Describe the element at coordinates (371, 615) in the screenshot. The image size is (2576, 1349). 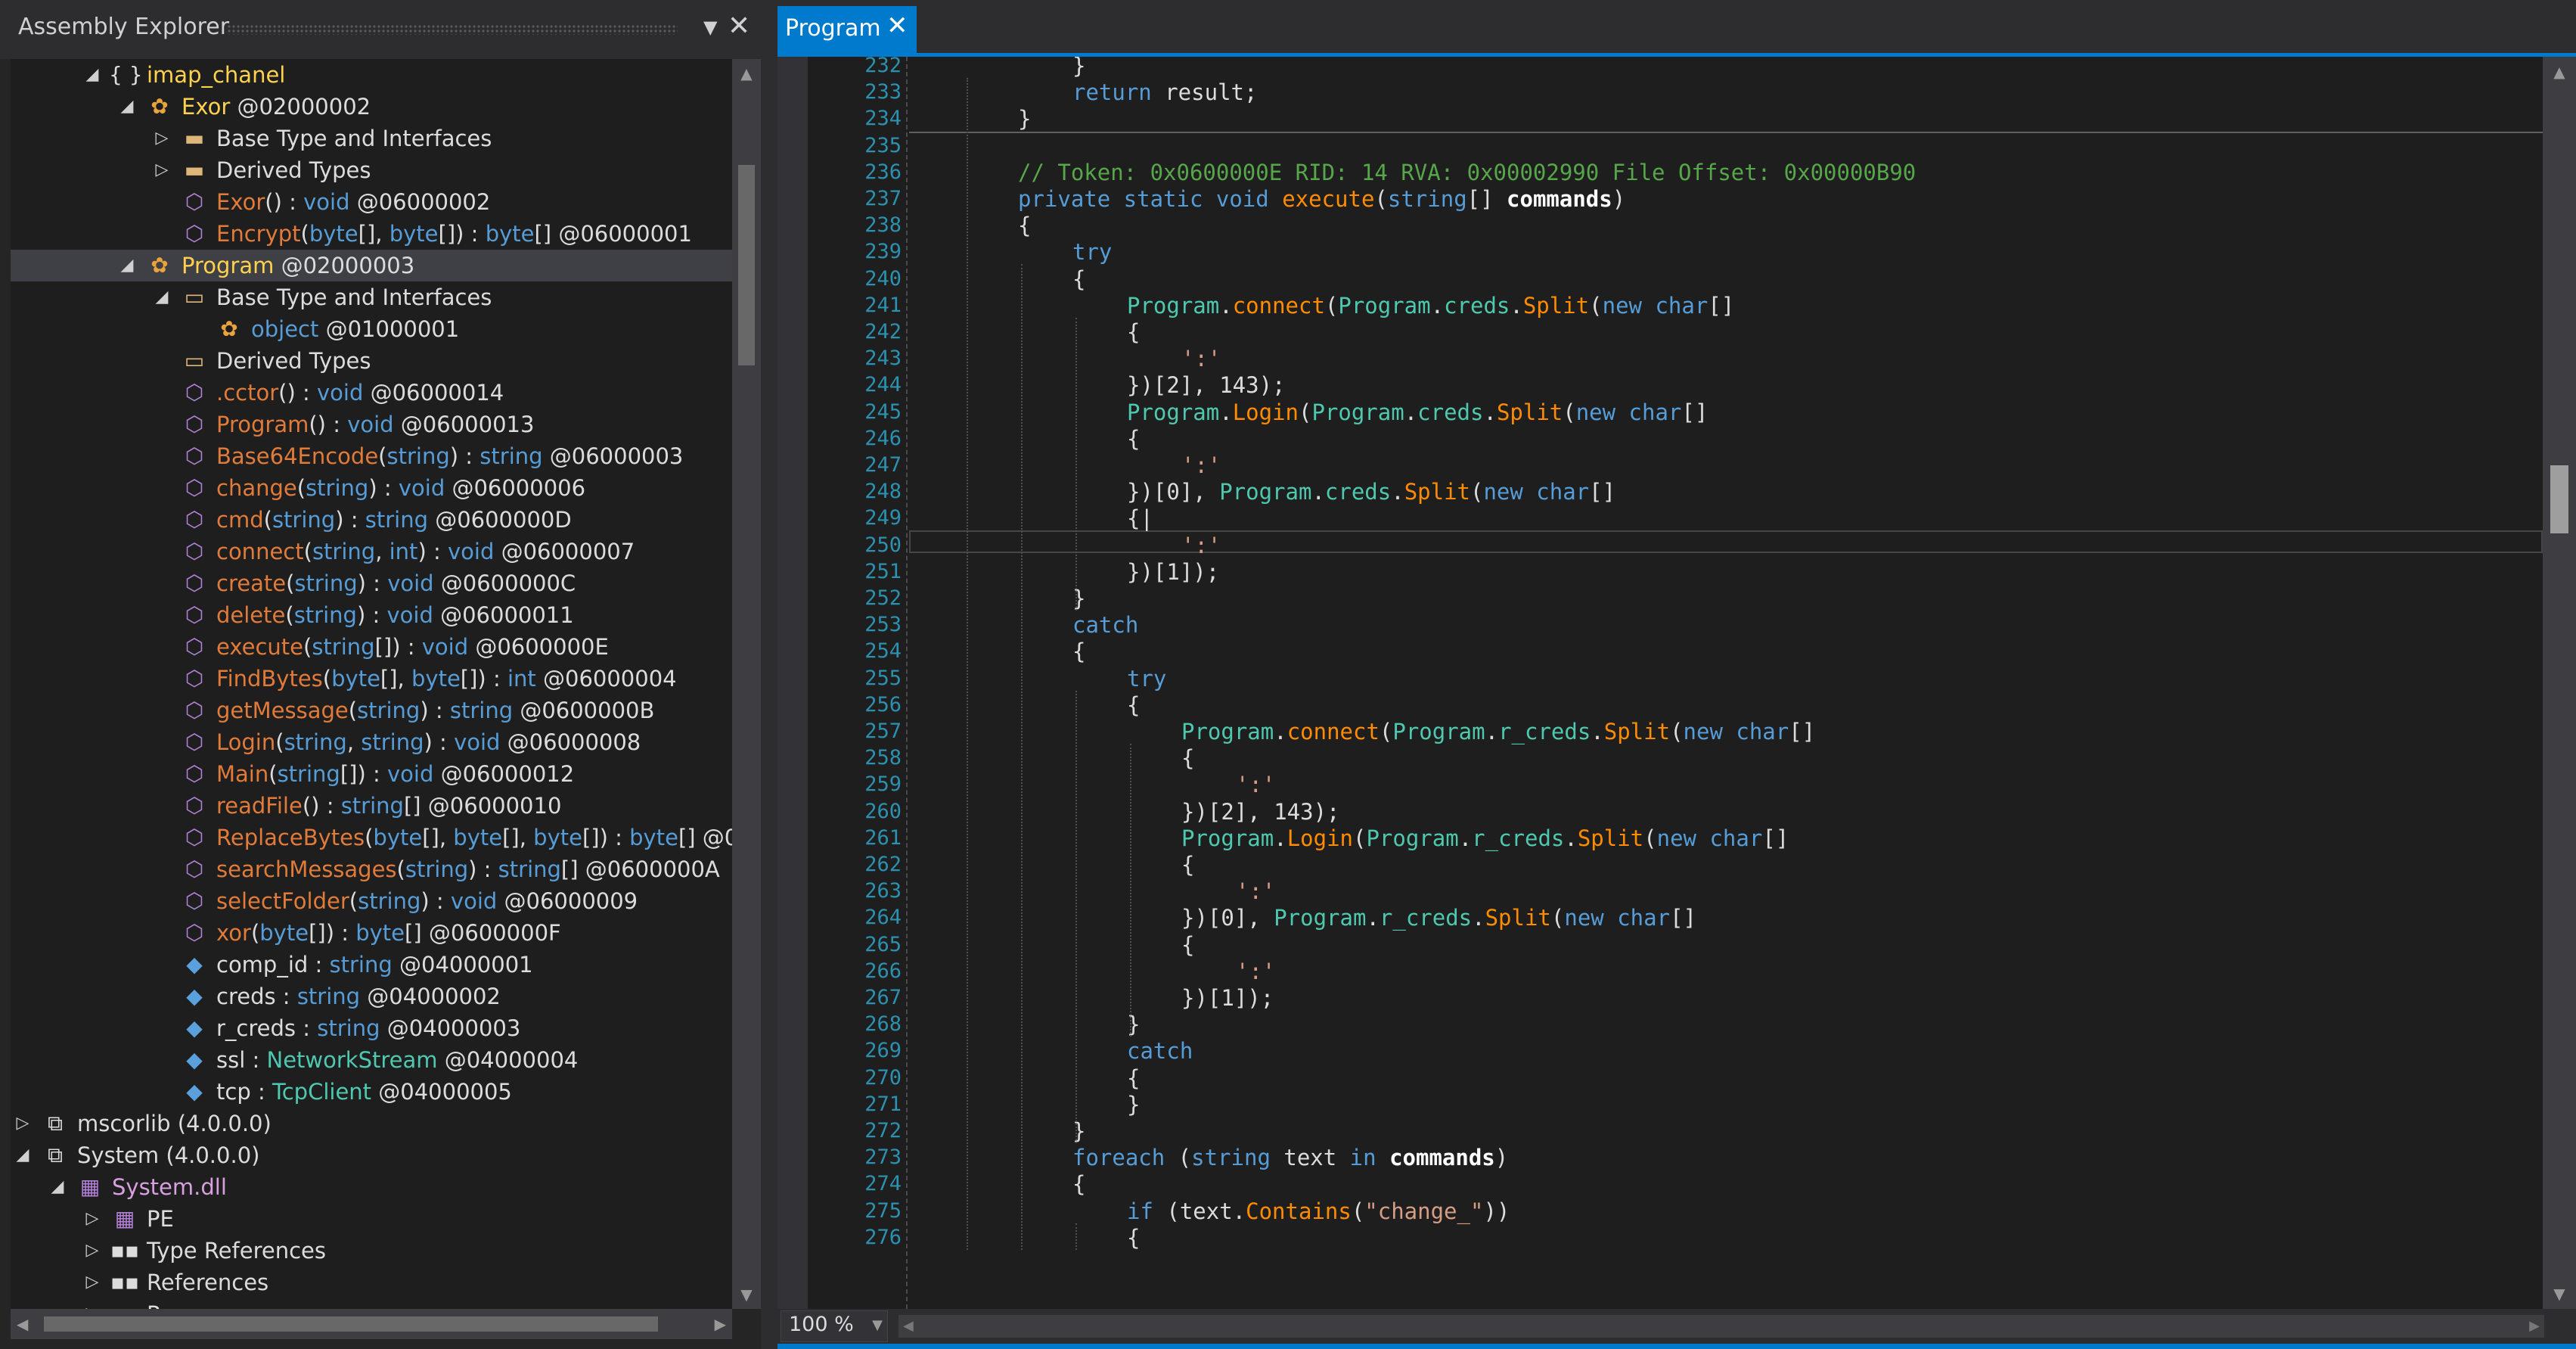
I see `tree-row: ⬡ delete(string) : void @06000011` at that location.